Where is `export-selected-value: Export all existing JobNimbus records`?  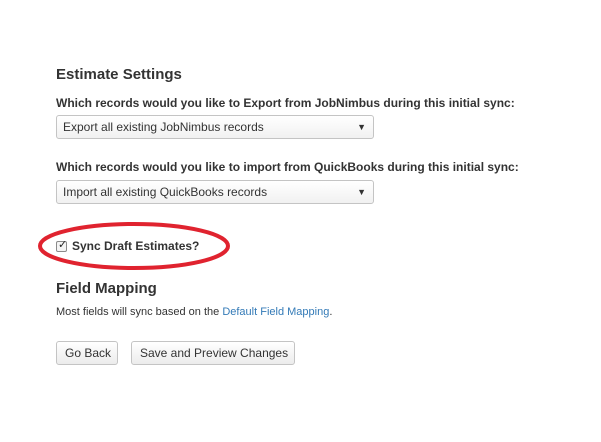 export-selected-value: Export all existing JobNimbus records is located at coordinates (163, 127).